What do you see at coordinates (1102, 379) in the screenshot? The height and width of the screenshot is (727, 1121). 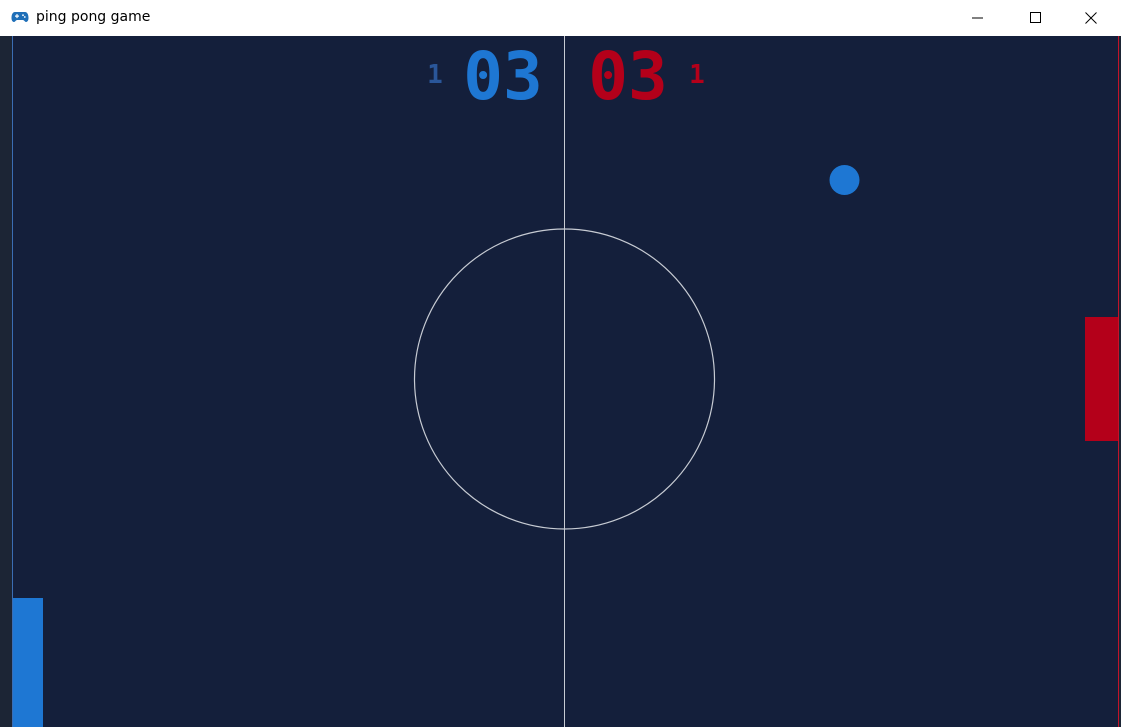 I see `right-paddle` at bounding box center [1102, 379].